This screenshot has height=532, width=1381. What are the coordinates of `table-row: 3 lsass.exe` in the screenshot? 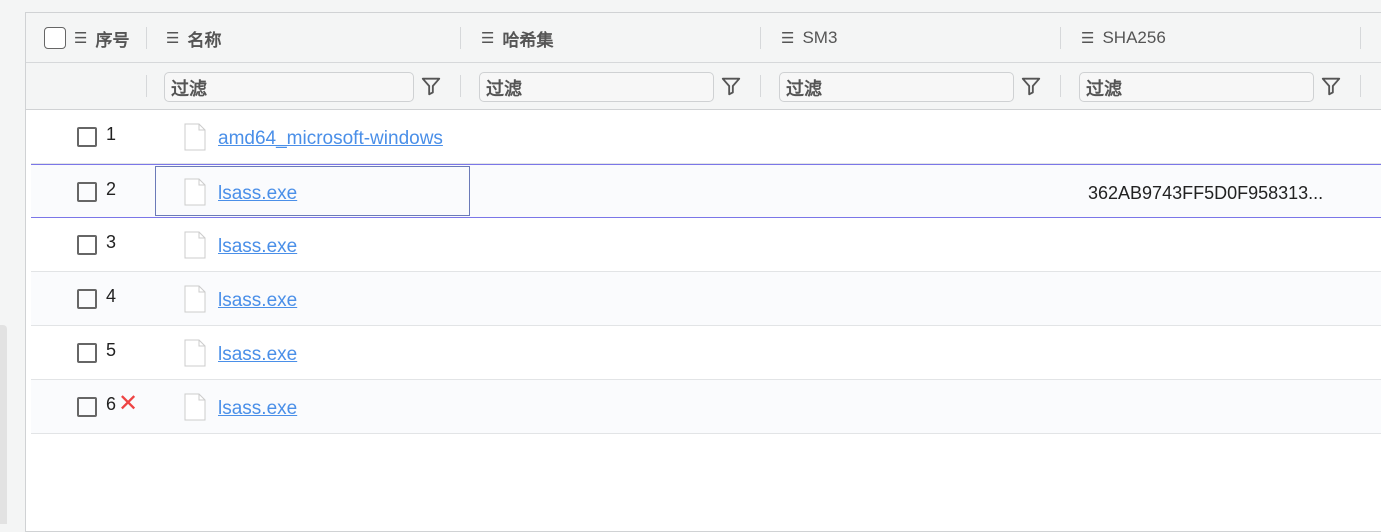 It's located at (706, 245).